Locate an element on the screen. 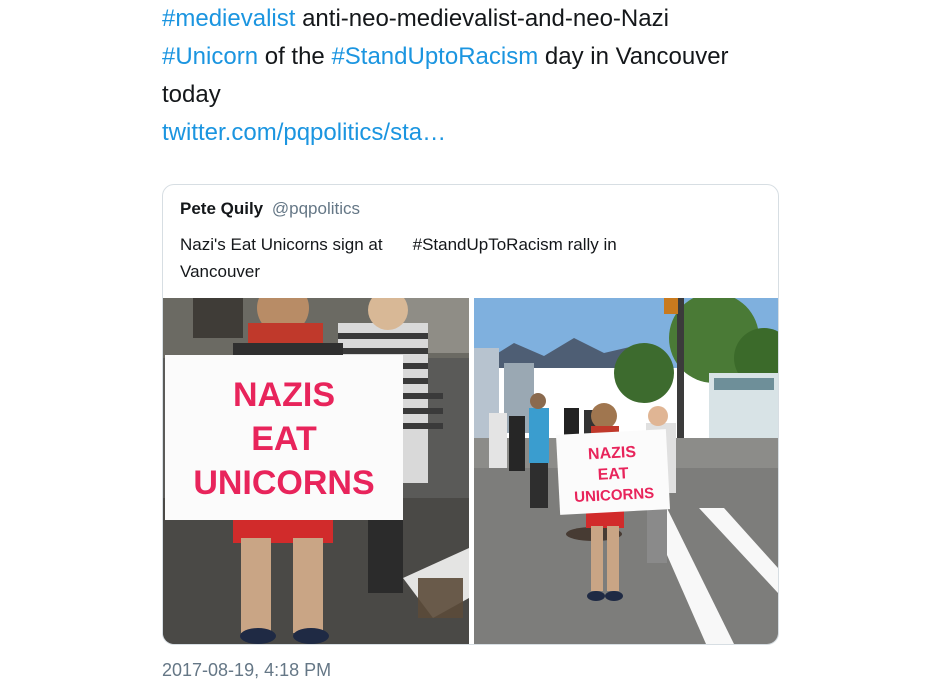 This screenshot has height=698, width=940. quoted-line-2: Vancouver is located at coordinates (220, 271).